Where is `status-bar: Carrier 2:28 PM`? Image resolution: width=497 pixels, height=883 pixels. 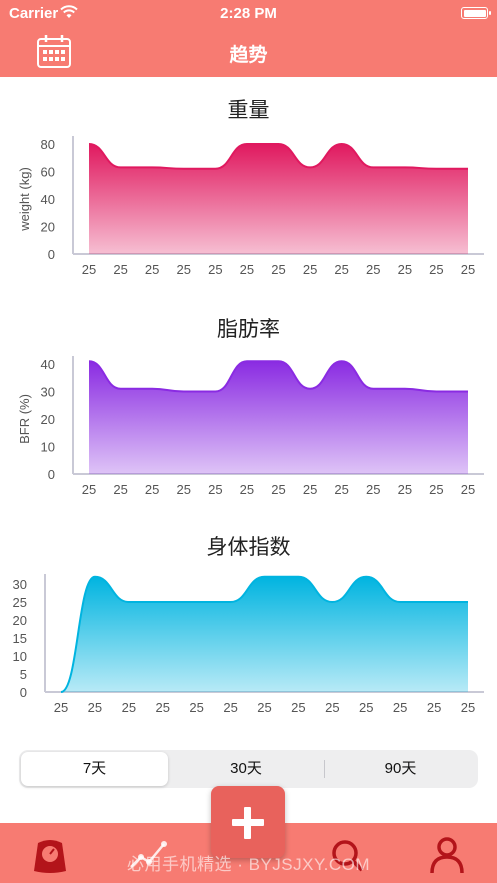
status-bar: Carrier 2:28 PM is located at coordinates (248, 13).